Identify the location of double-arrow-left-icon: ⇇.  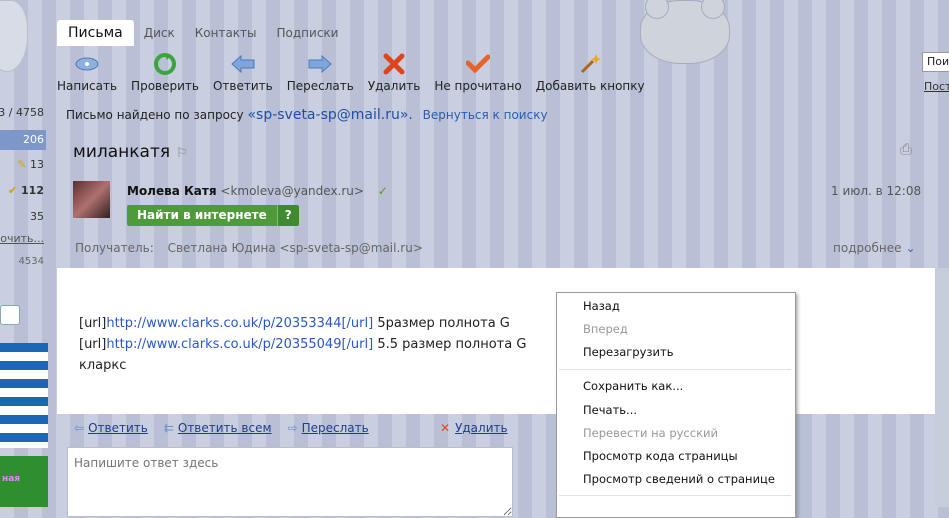
(168, 428).